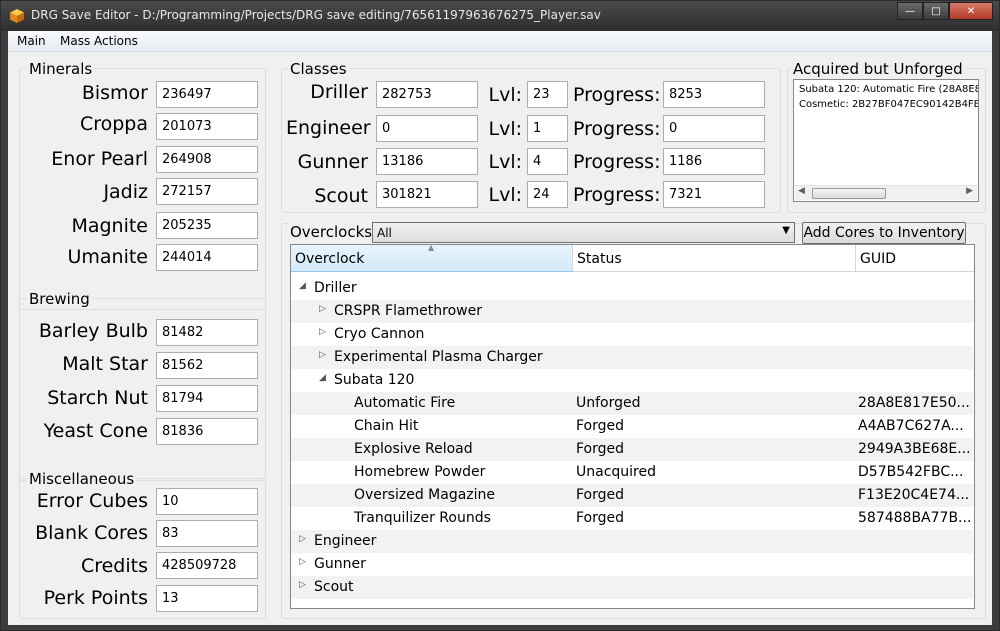 The height and width of the screenshot is (631, 1000). What do you see at coordinates (427, 161) in the screenshot?
I see `class-xp-gunner: 13186` at bounding box center [427, 161].